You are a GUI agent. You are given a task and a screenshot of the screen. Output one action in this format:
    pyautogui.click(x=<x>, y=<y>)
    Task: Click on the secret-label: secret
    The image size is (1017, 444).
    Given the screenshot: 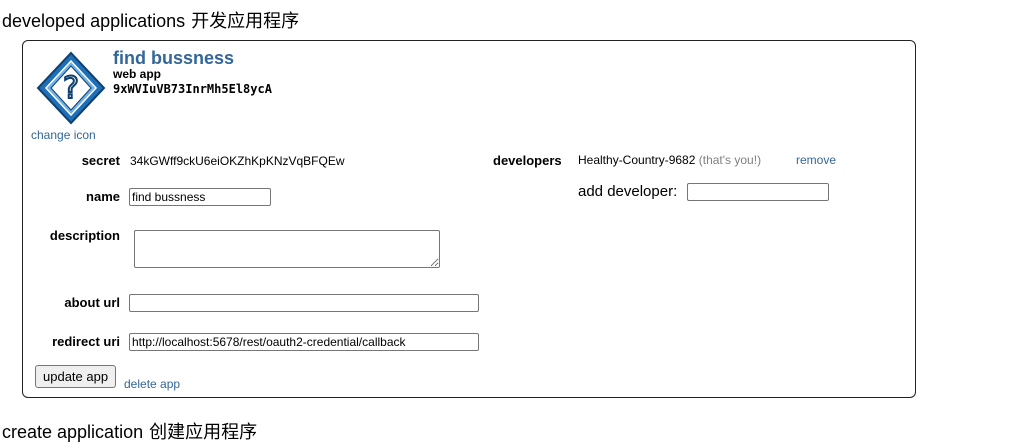 What is the action you would take?
    pyautogui.click(x=100, y=160)
    